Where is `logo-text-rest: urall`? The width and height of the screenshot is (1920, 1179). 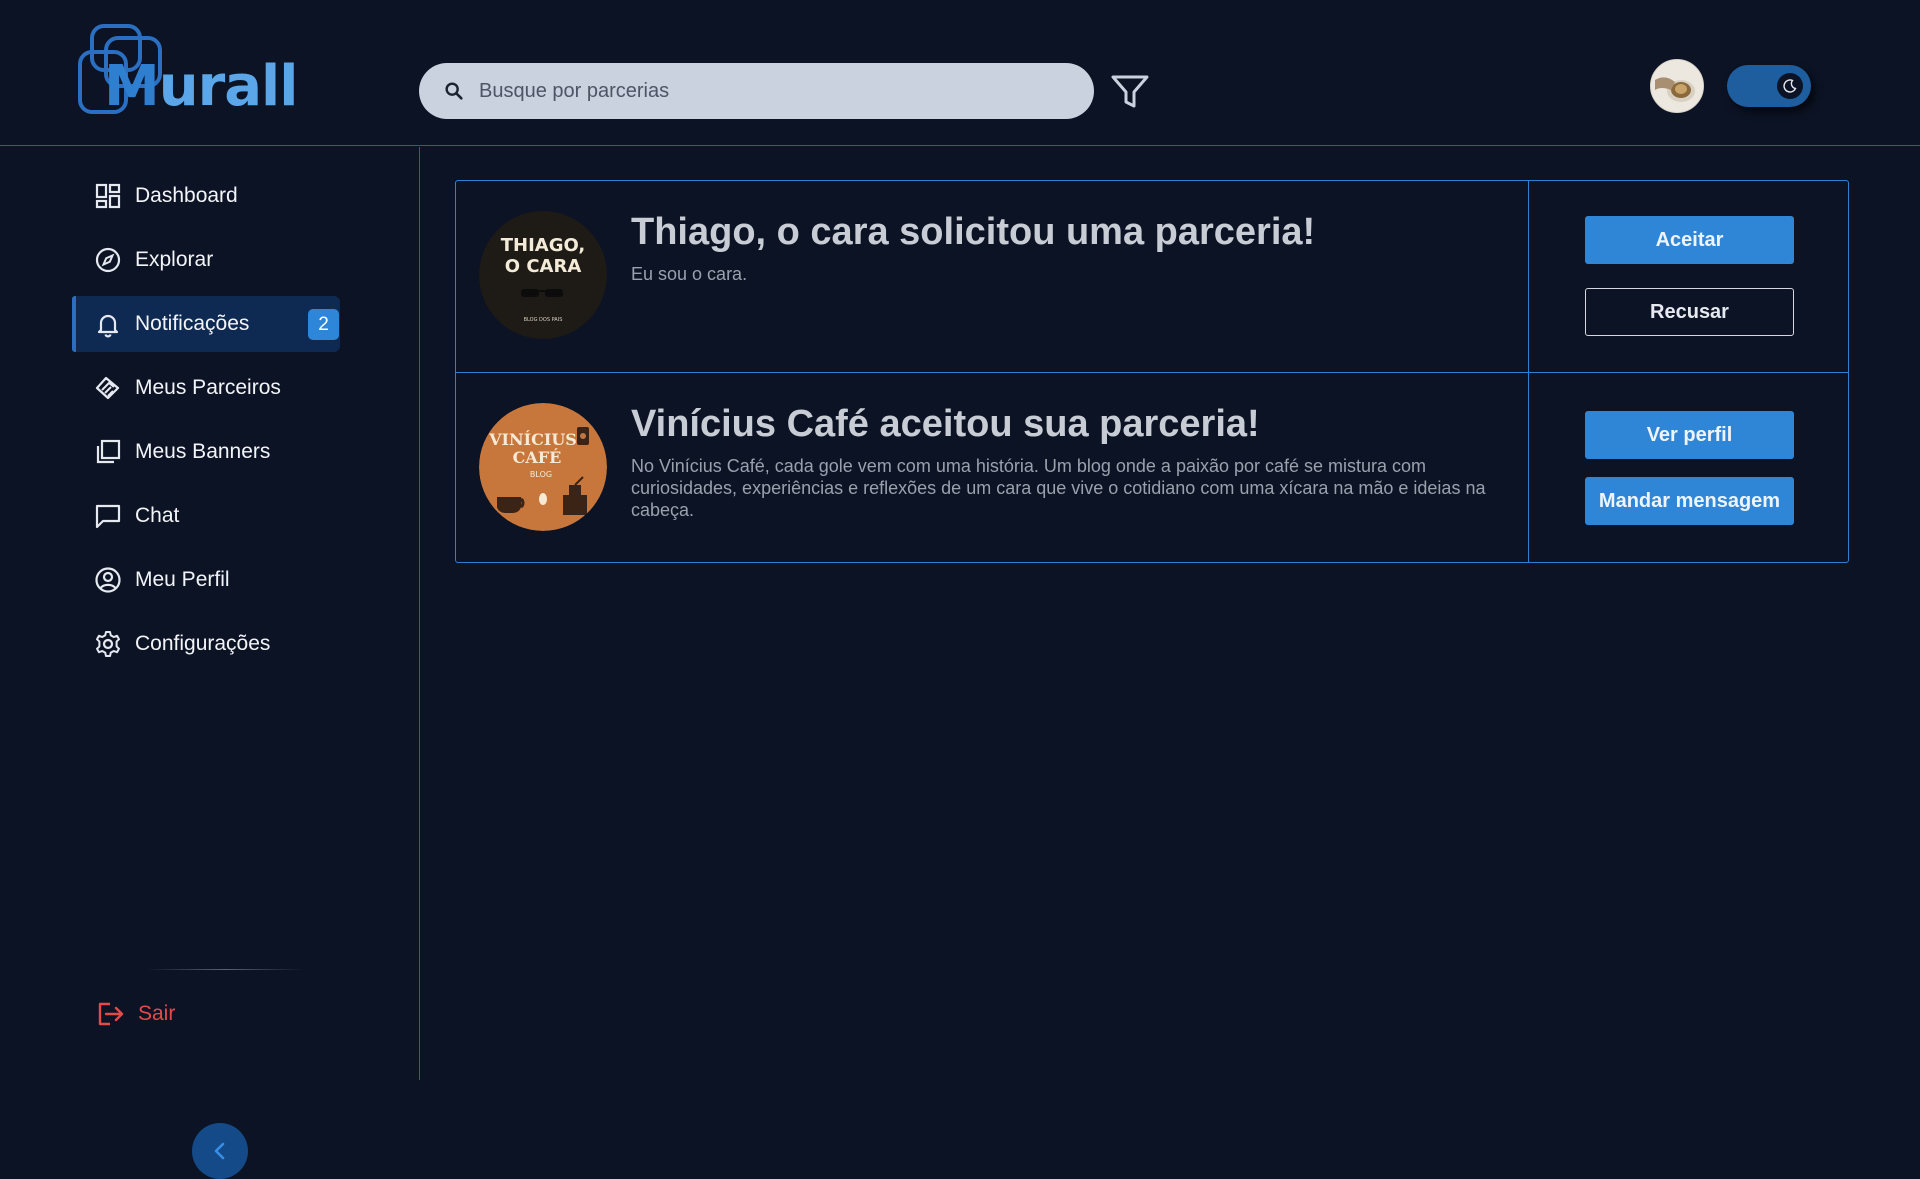
logo-text-rest: urall is located at coordinates (228, 86).